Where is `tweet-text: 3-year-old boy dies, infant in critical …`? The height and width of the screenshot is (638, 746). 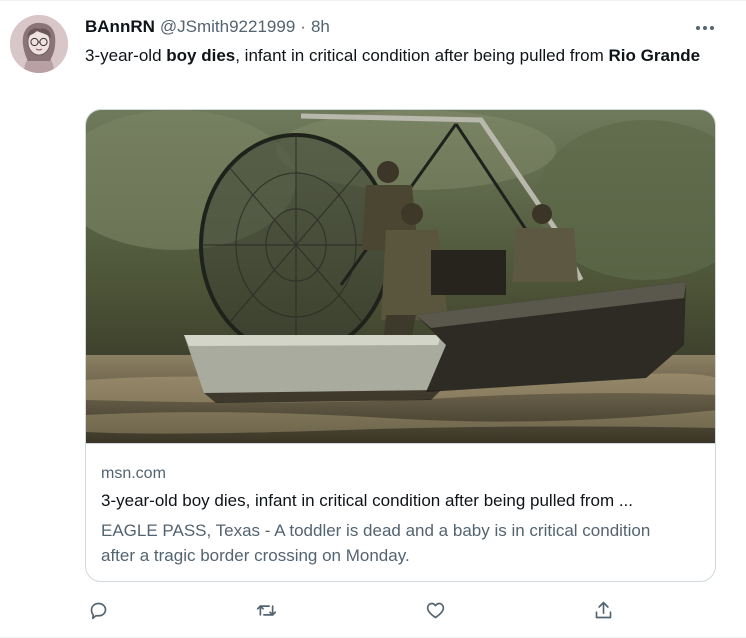
tweet-text: 3-year-old boy dies, infant in critical … is located at coordinates (405, 55).